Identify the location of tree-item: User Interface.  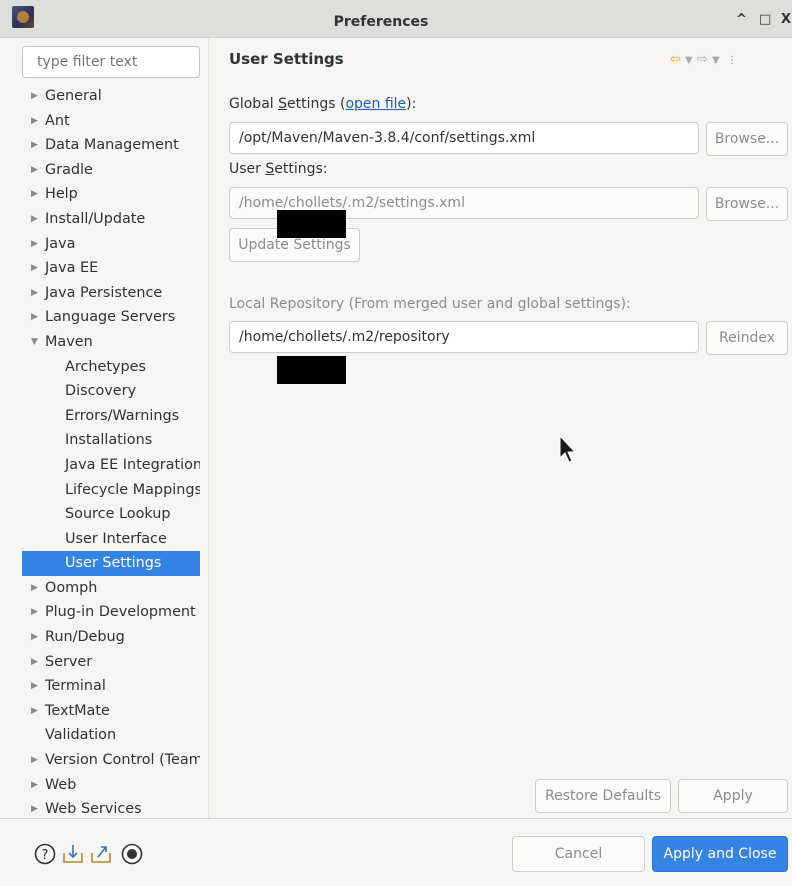
(111, 539).